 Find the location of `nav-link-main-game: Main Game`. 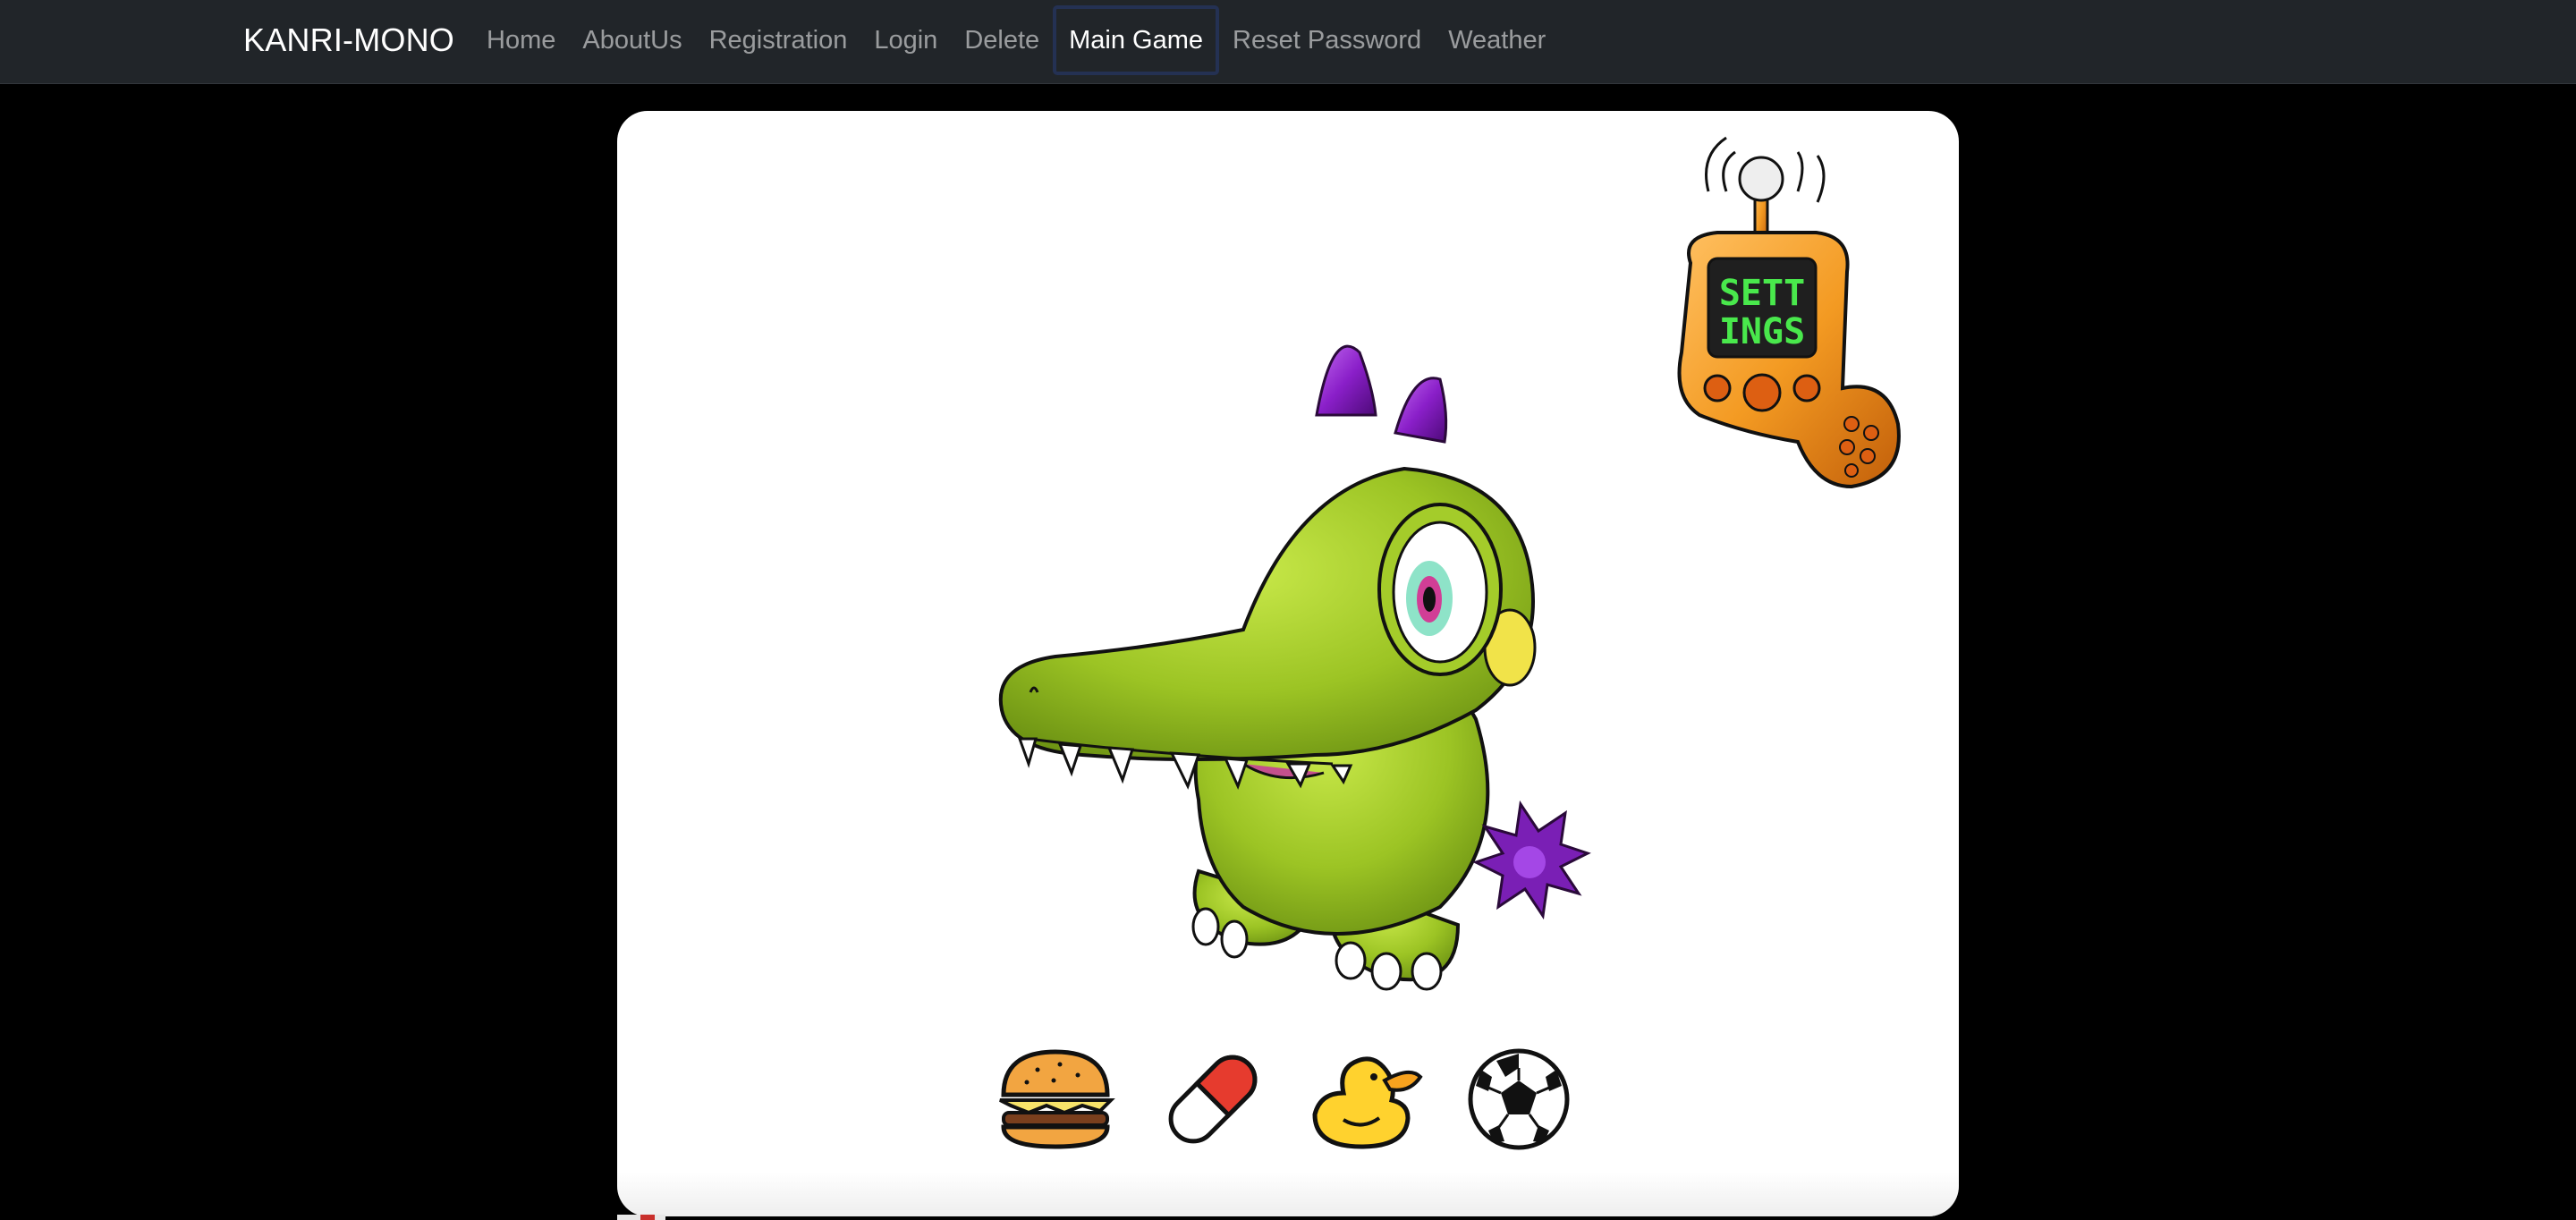

nav-link-main-game: Main Game is located at coordinates (1136, 40).